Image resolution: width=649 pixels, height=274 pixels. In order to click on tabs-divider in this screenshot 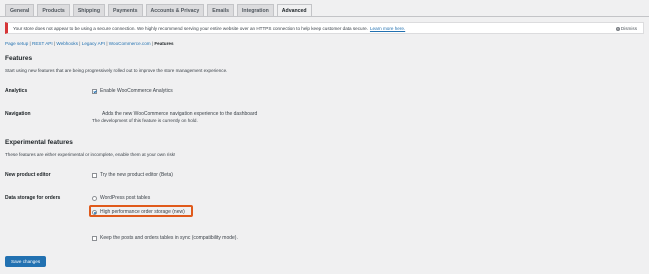, I will do `click(324, 16)`.